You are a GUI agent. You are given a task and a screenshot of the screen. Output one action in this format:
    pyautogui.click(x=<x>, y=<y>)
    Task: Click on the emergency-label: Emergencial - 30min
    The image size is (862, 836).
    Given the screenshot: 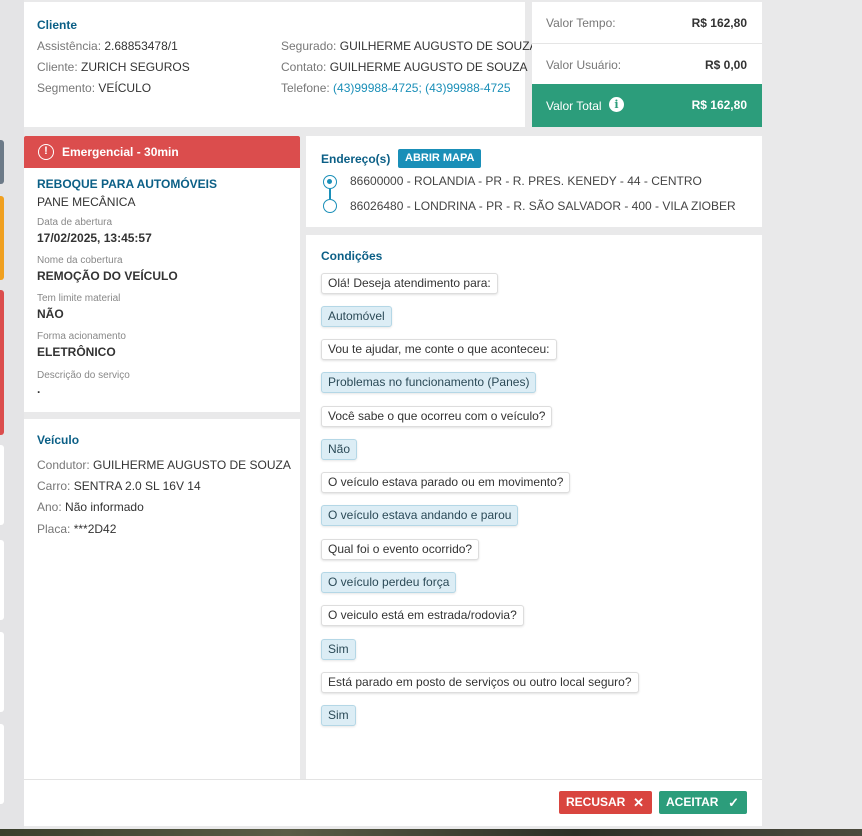 What is the action you would take?
    pyautogui.click(x=120, y=152)
    